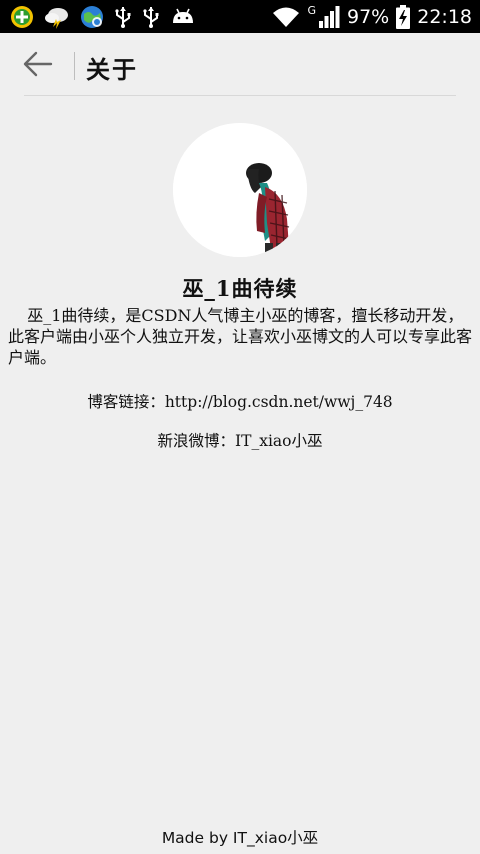 Image resolution: width=480 pixels, height=854 pixels. Describe the element at coordinates (278, 441) in the screenshot. I see `weibo-account-link: IT_xiao小巫` at that location.